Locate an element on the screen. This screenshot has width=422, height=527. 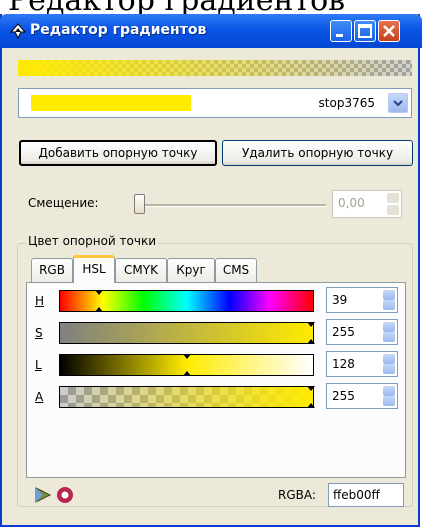
maximize-button is located at coordinates (365, 31).